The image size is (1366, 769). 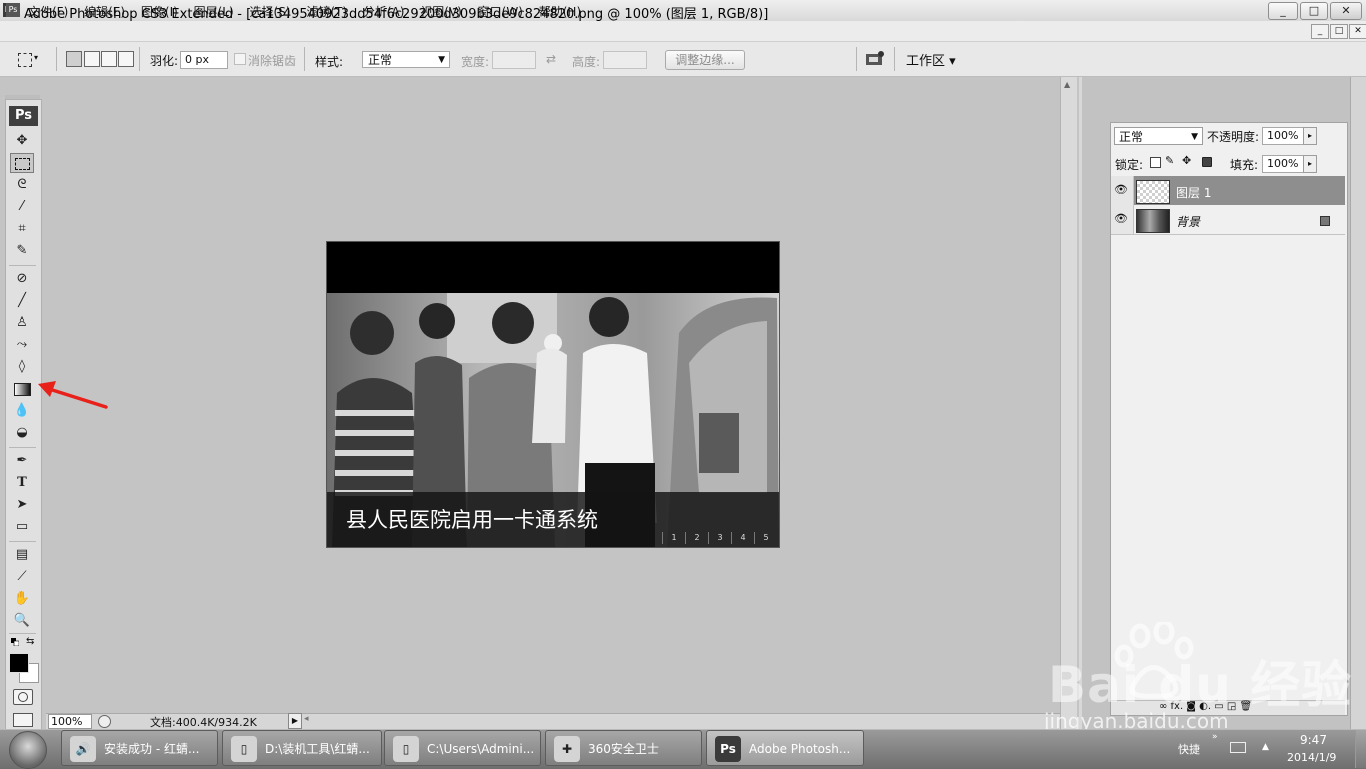 I want to click on layer-name: 背景, so click(x=1188, y=221).